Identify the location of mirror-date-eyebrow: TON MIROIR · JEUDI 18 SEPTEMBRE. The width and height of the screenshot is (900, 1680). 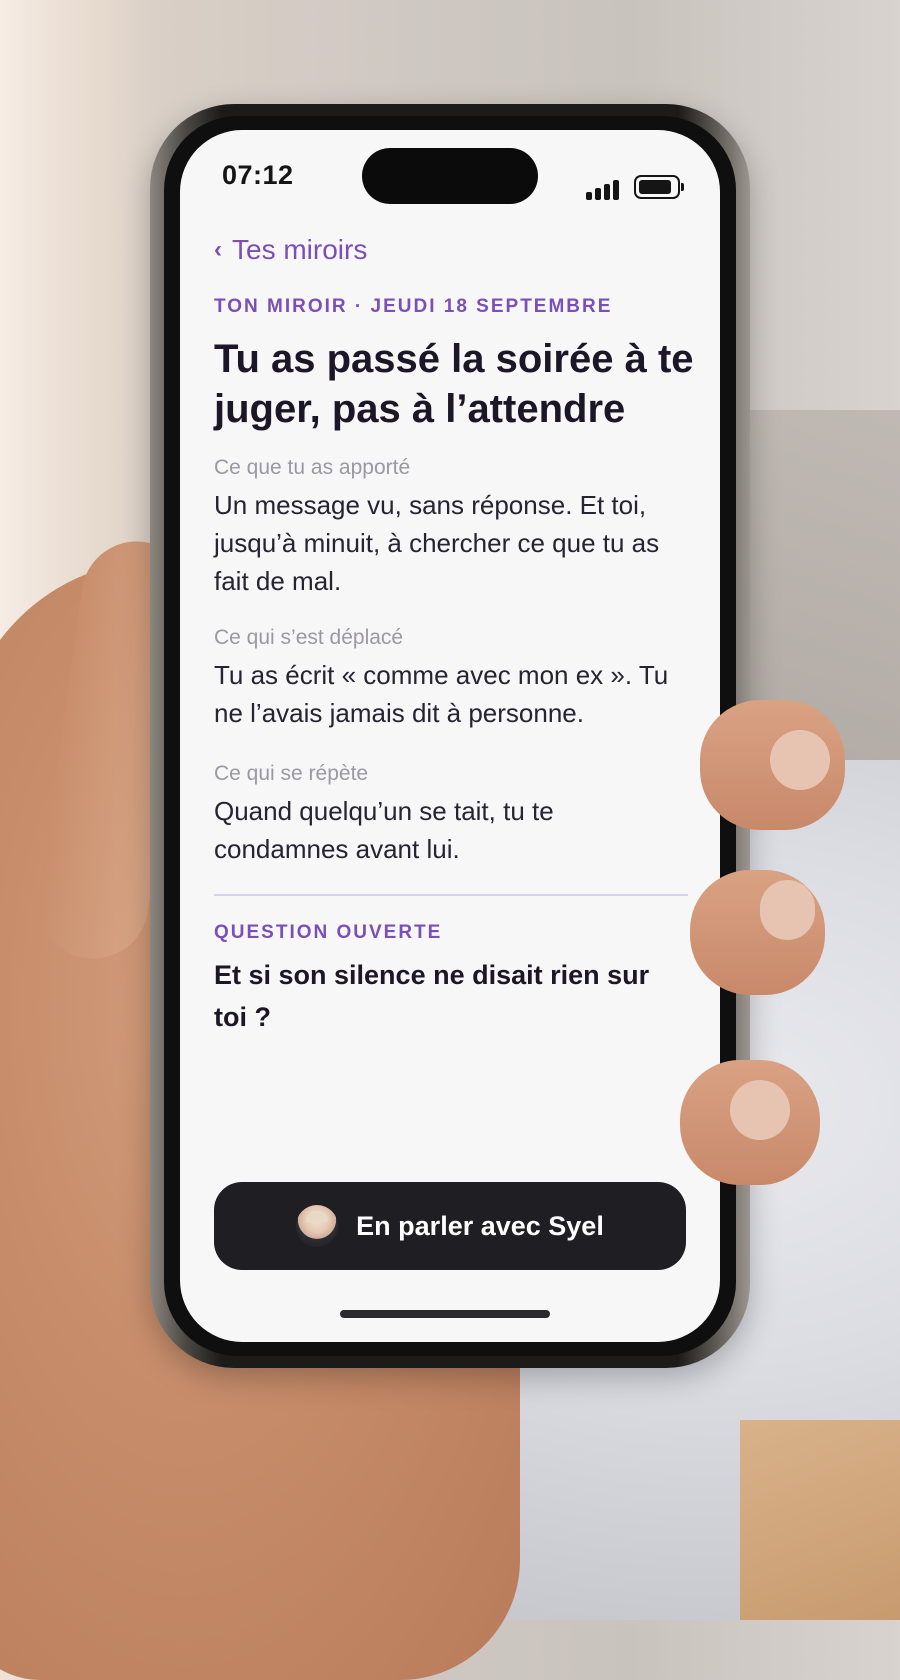
(413, 306).